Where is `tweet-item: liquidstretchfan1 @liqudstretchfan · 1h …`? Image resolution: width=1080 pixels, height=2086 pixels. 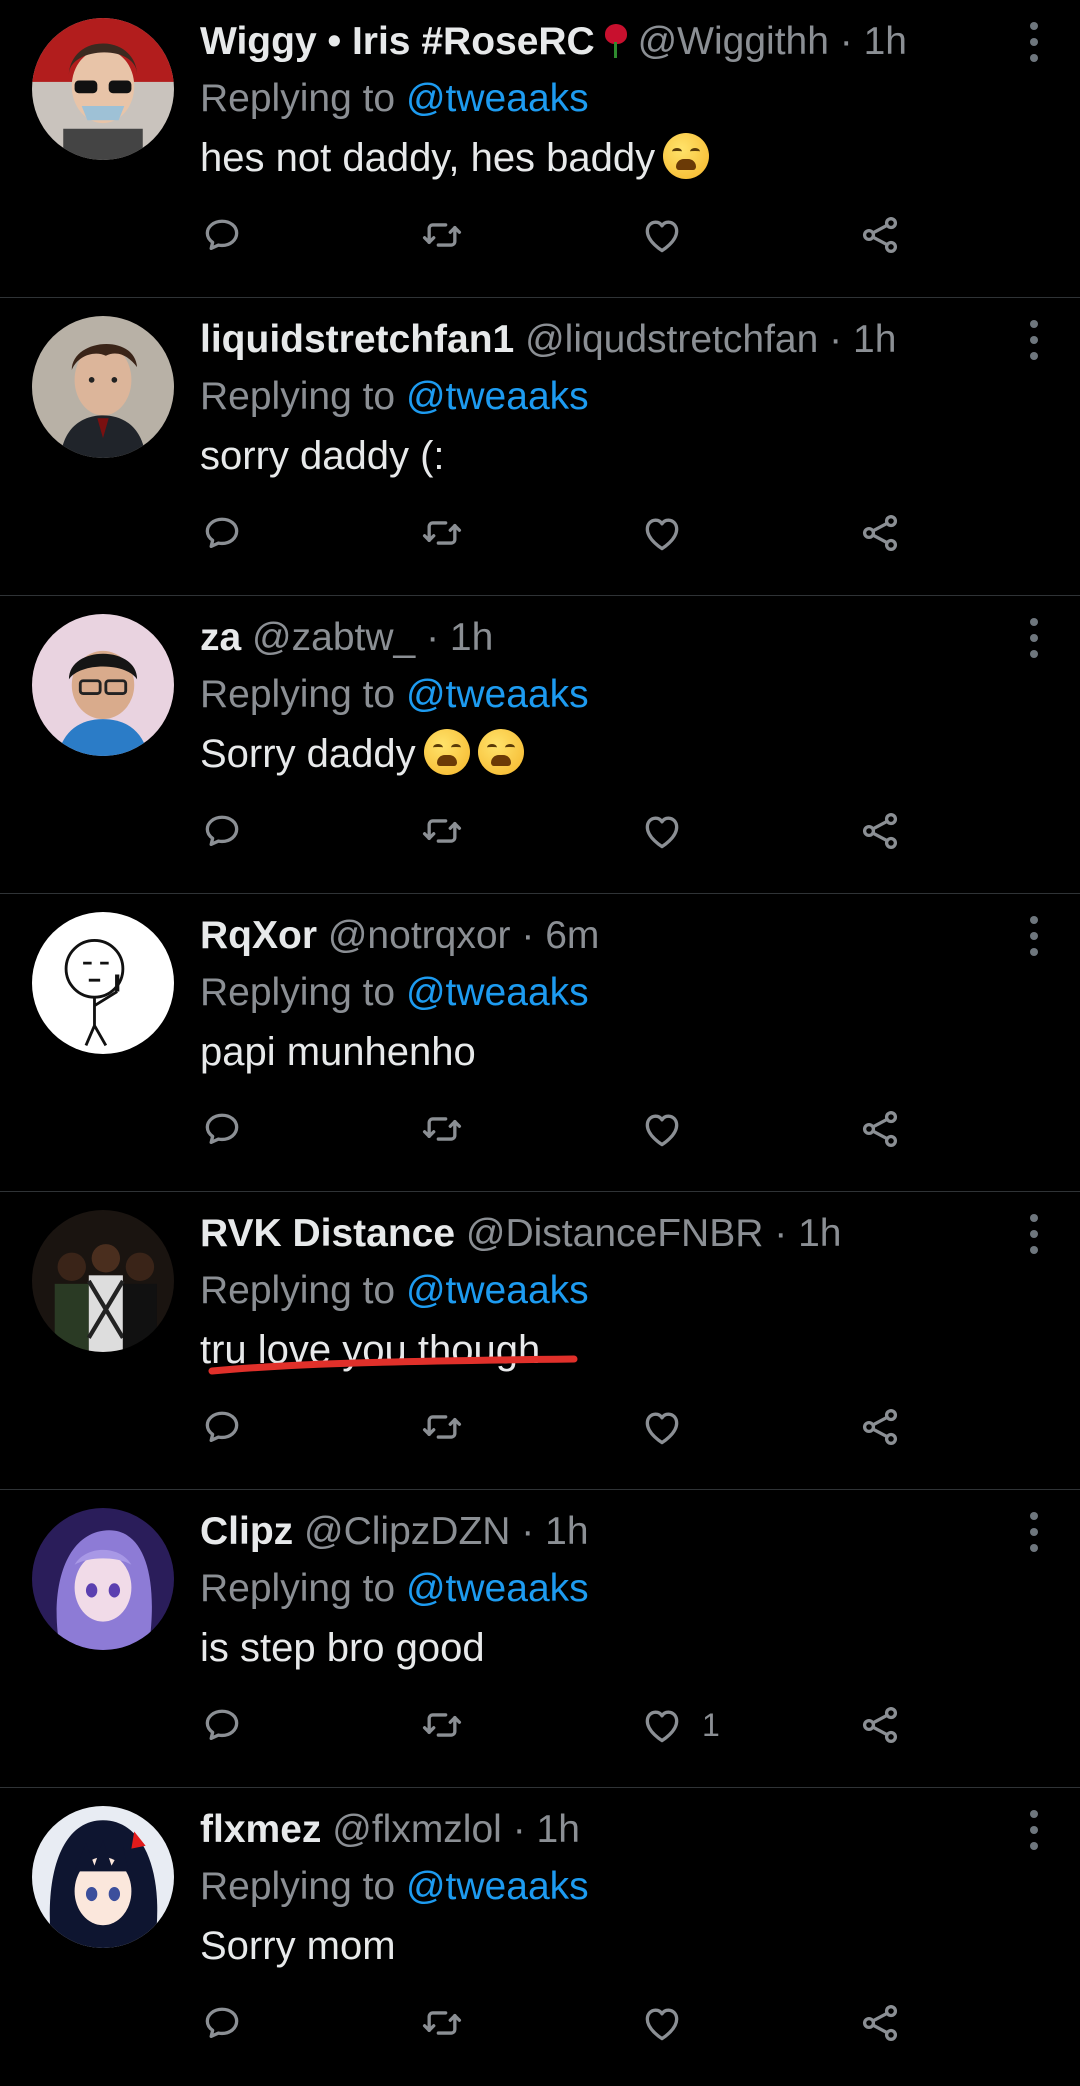 tweet-item: liquidstretchfan1 @liqudstretchfan · 1h … is located at coordinates (540, 447).